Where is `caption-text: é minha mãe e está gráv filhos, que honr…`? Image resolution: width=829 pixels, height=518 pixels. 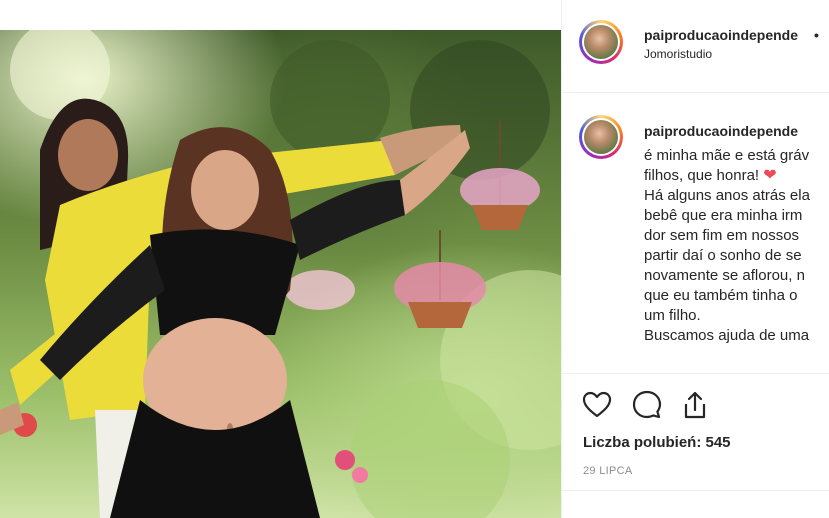 caption-text: é minha mãe e está gráv filhos, que honr… is located at coordinates (736, 246).